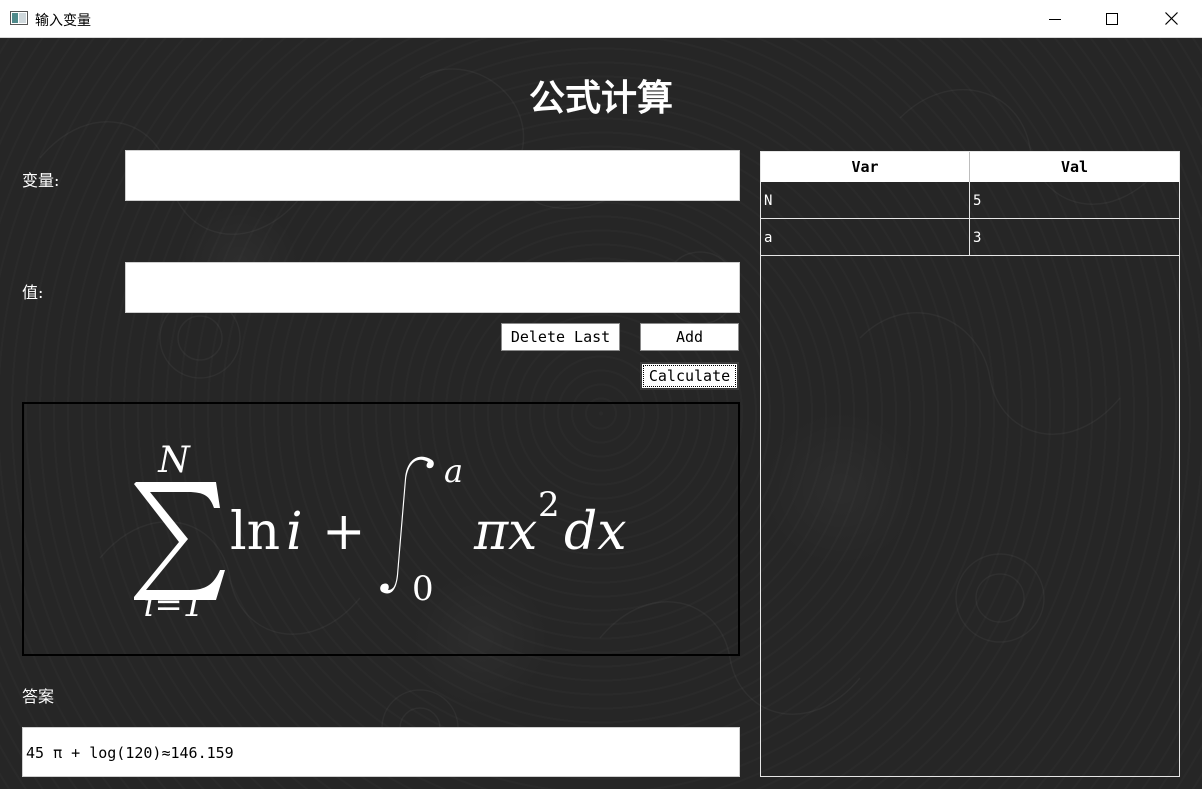 Image resolution: width=1202 pixels, height=789 pixels. Describe the element at coordinates (595, 532) in the screenshot. I see `differential: dx` at that location.